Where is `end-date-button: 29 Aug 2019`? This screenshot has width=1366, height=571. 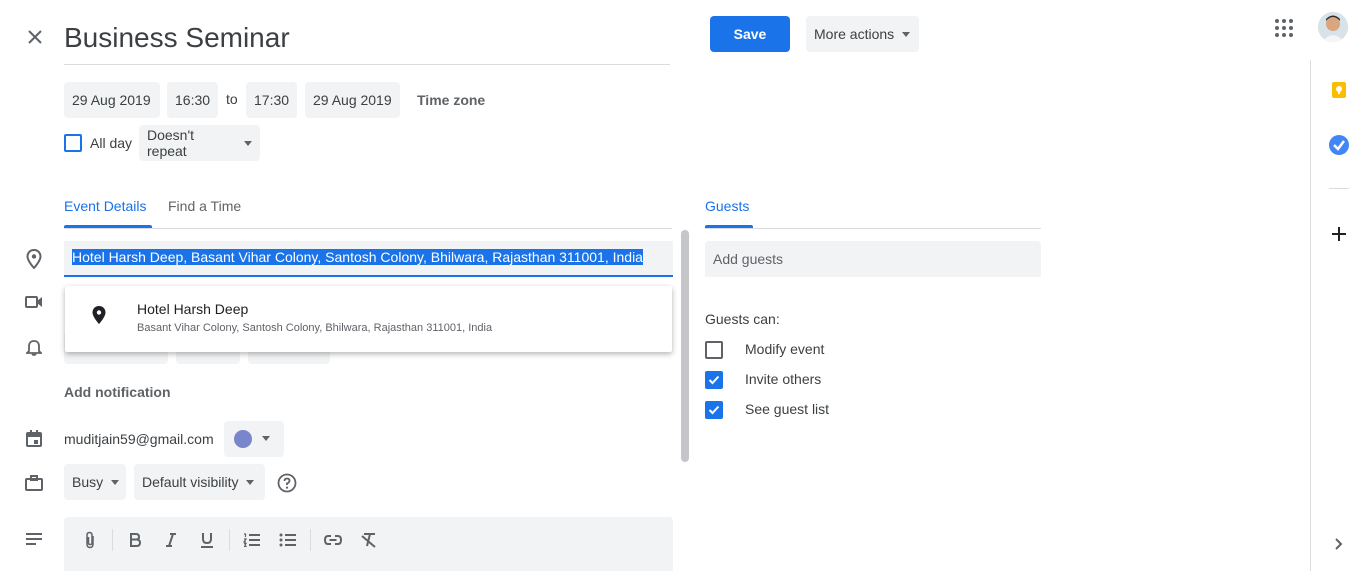
end-date-button: 29 Aug 2019 is located at coordinates (352, 100).